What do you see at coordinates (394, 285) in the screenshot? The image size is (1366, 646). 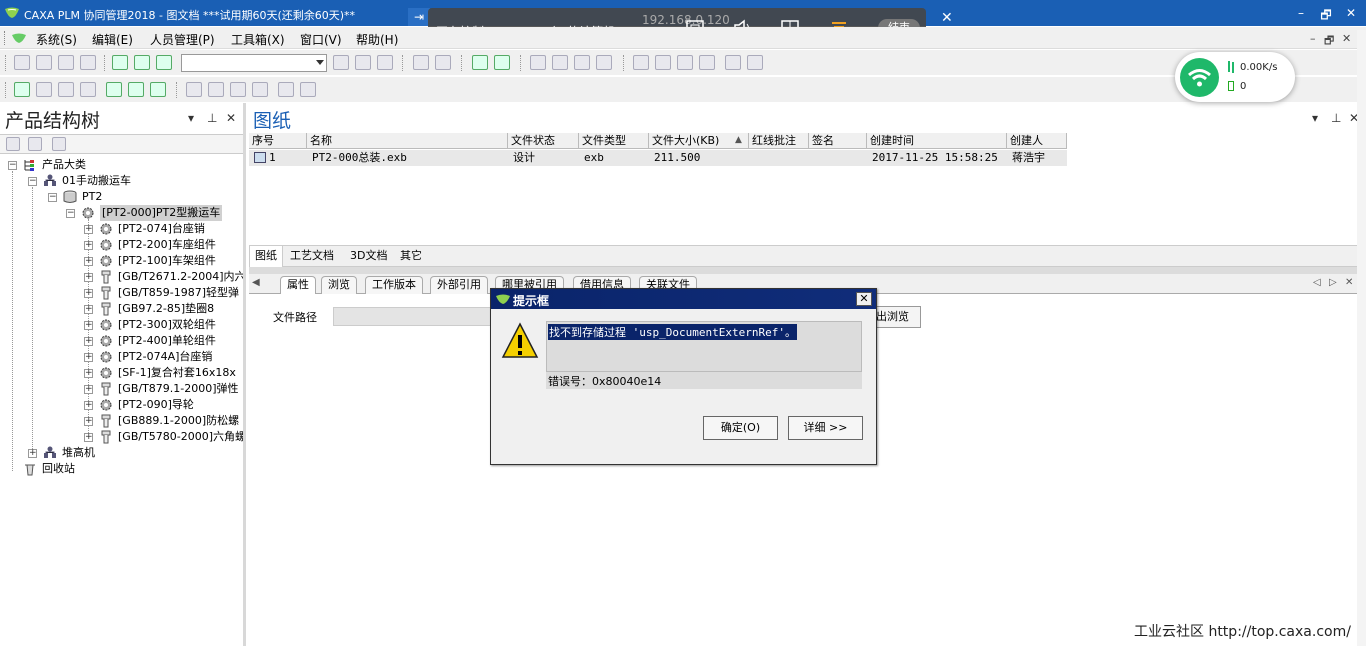 I see `tab-work-version: 工作版本` at bounding box center [394, 285].